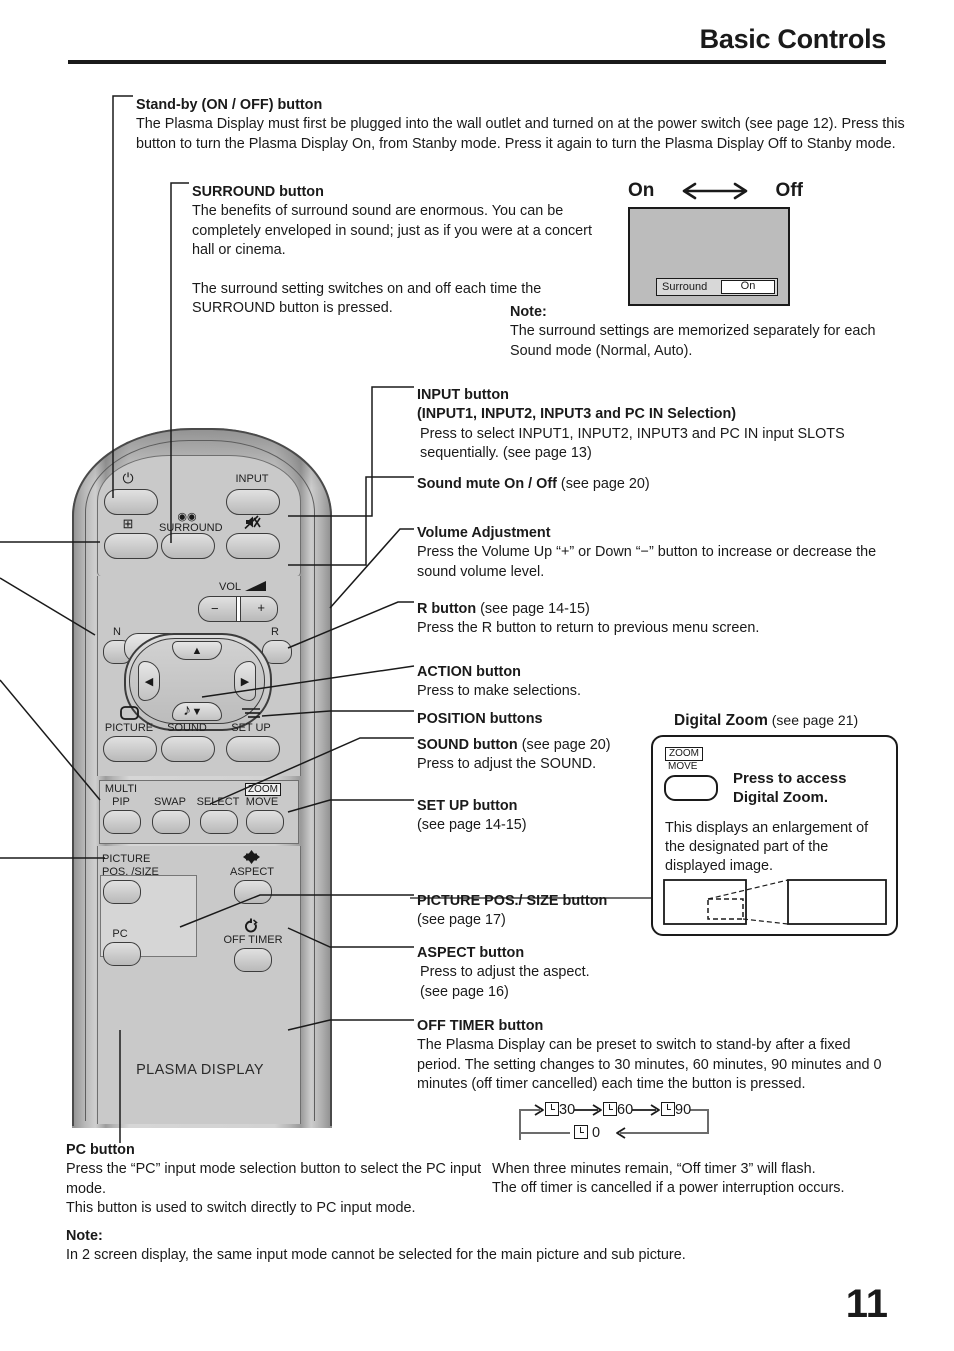 The image size is (954, 1351). What do you see at coordinates (471, 953) in the screenshot?
I see `aspect-heading: ASPECT button` at bounding box center [471, 953].